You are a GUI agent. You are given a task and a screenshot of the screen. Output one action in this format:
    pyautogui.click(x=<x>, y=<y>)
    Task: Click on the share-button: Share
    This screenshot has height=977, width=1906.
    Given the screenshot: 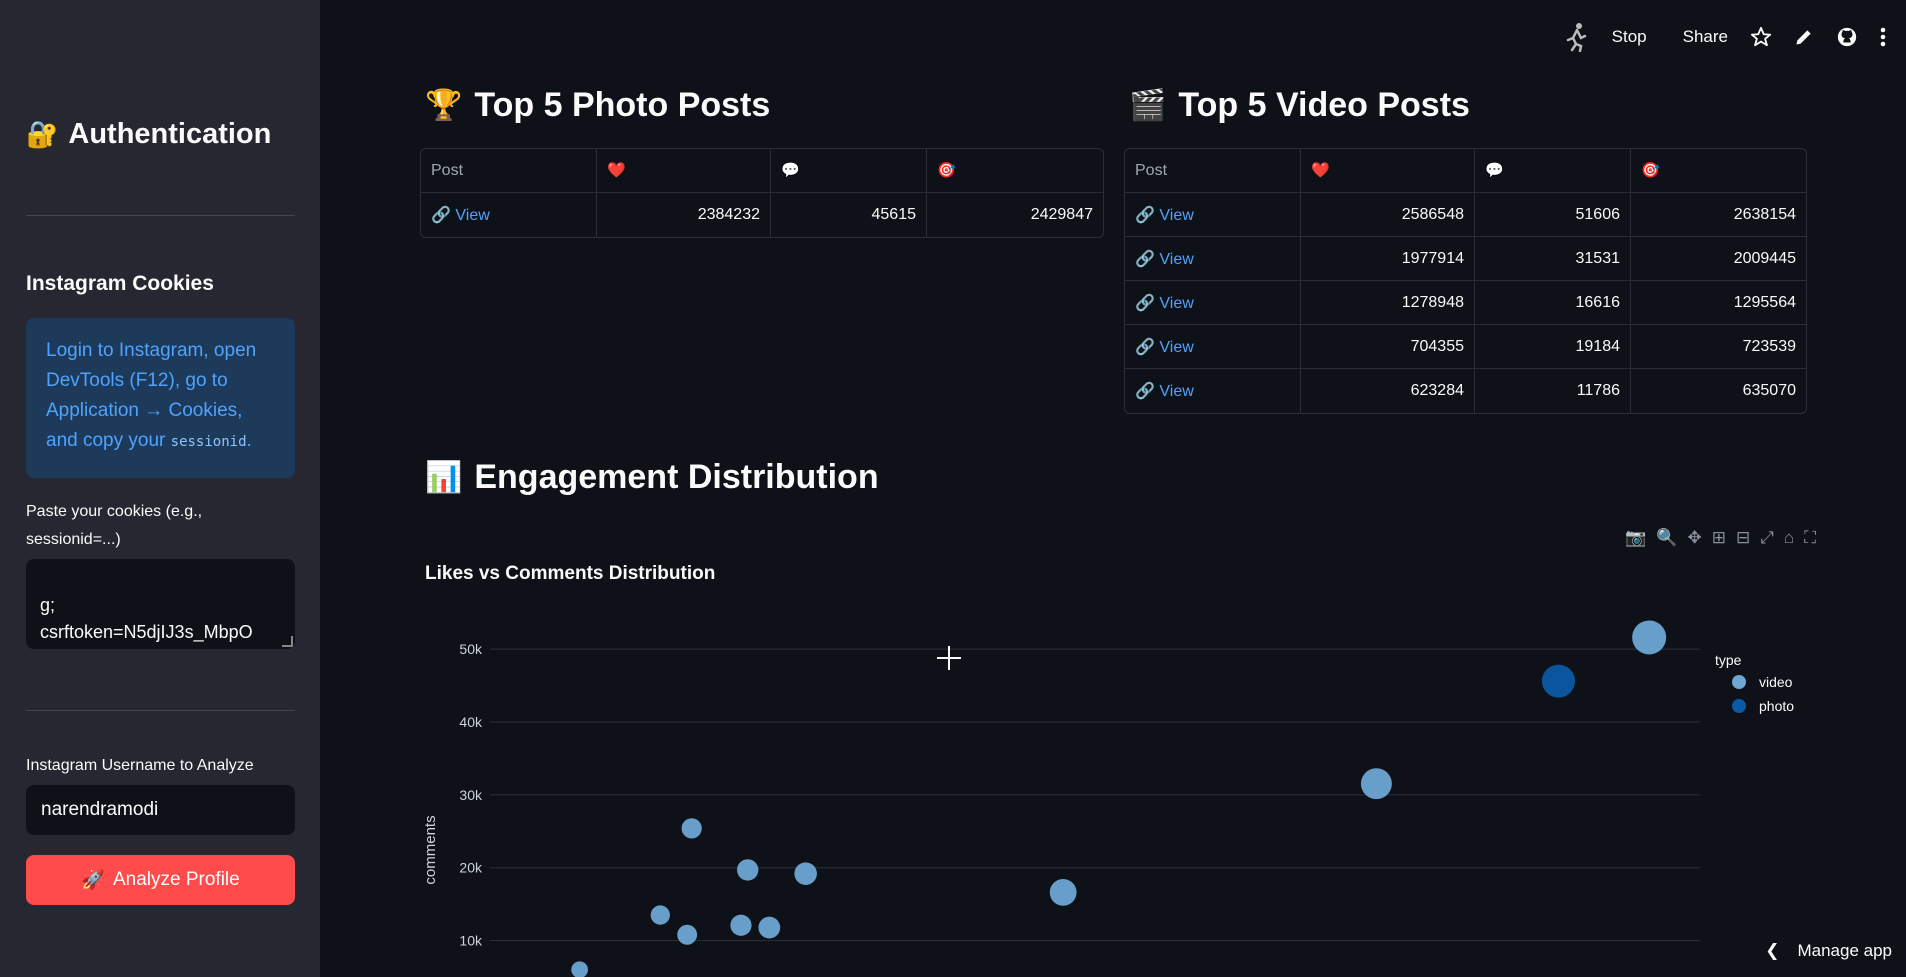 What is the action you would take?
    pyautogui.click(x=1705, y=37)
    